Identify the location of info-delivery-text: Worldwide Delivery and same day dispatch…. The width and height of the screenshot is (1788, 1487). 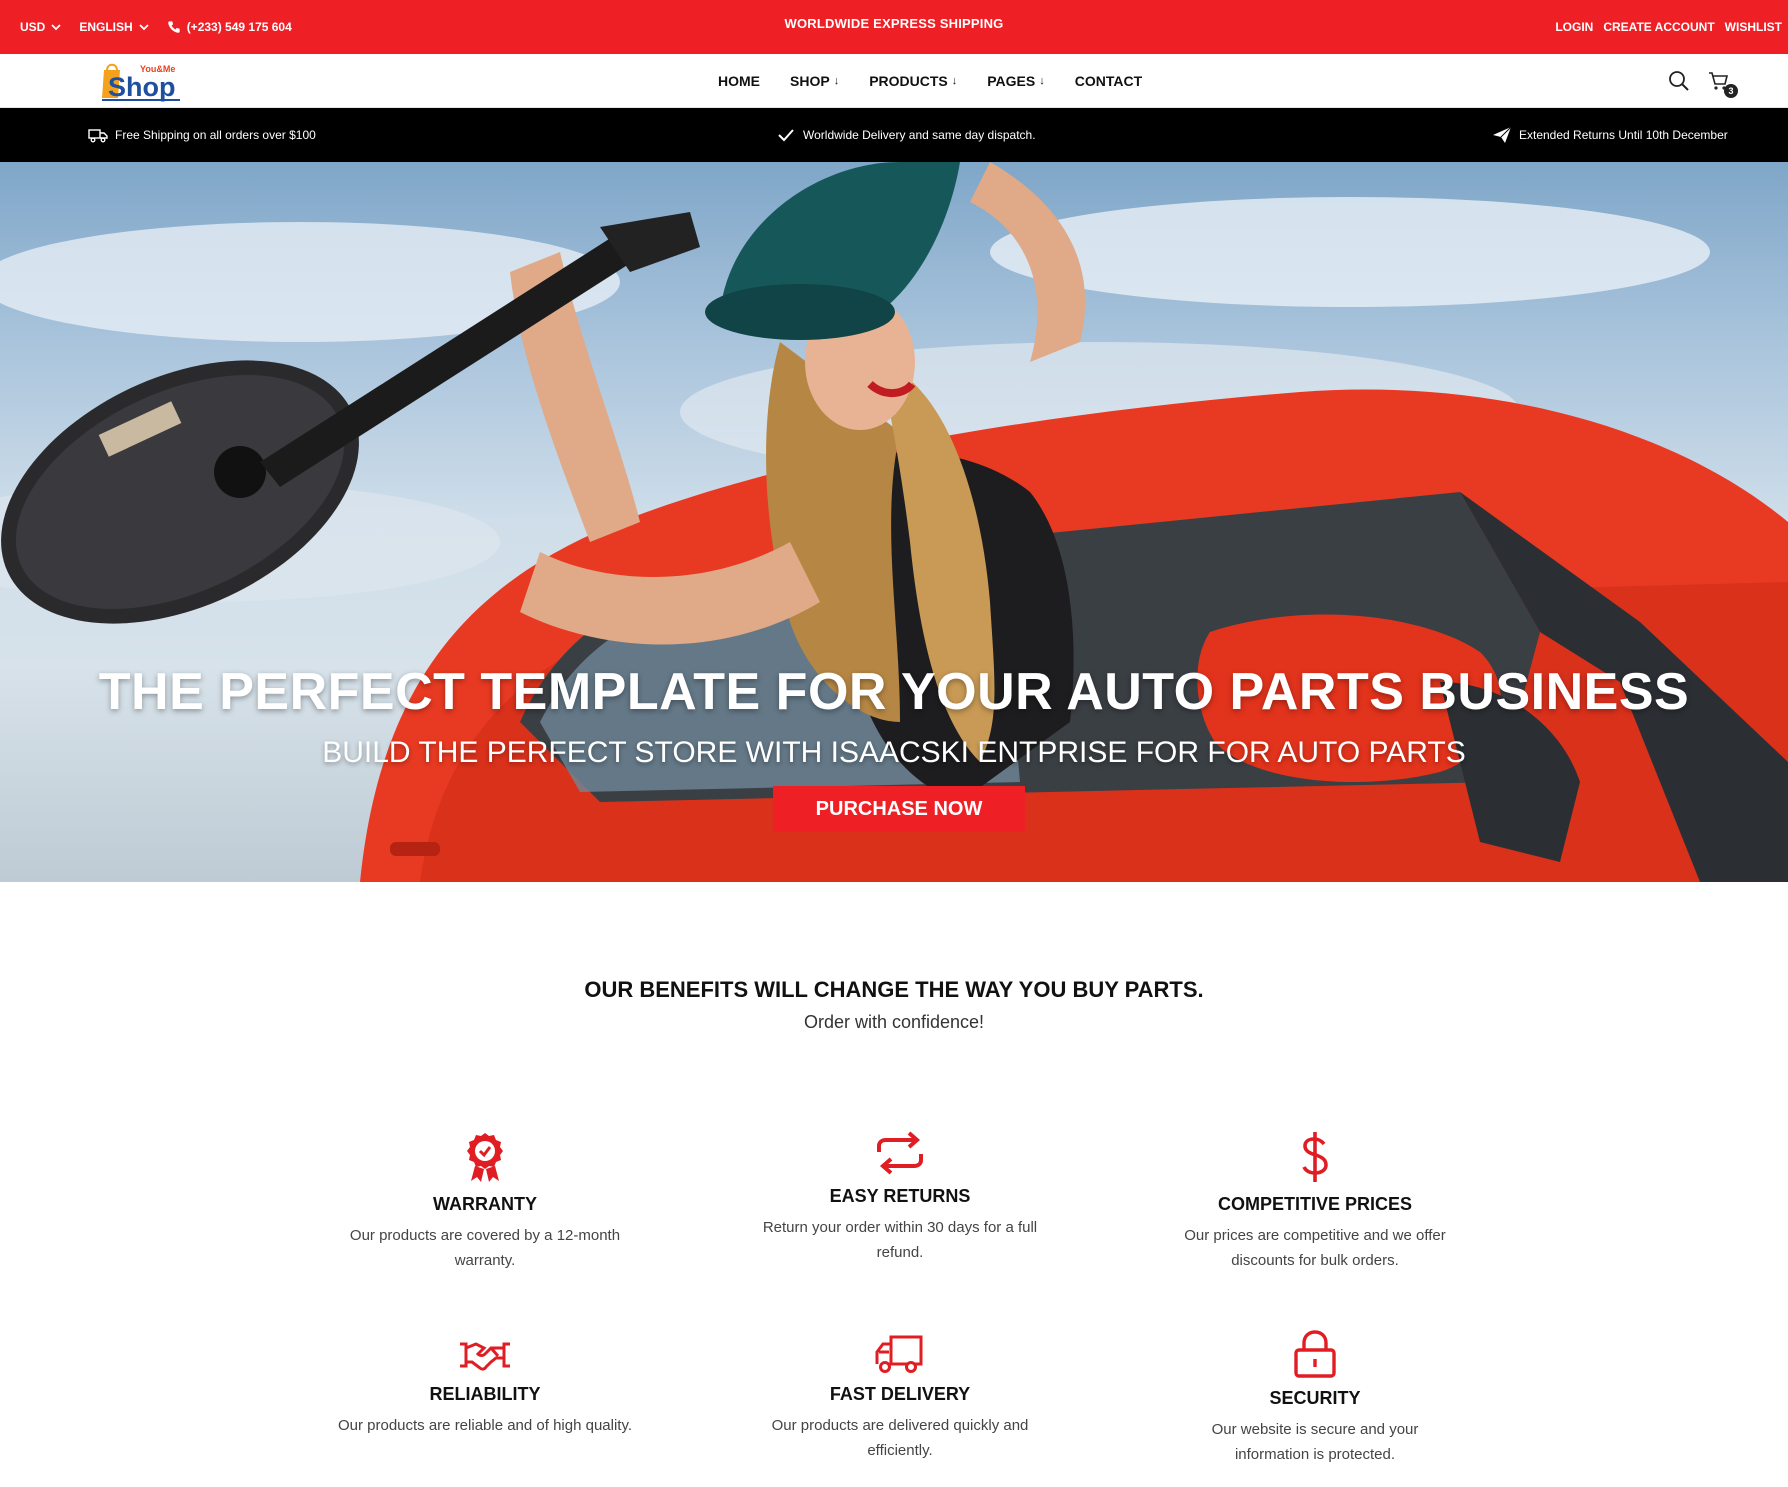
(919, 135).